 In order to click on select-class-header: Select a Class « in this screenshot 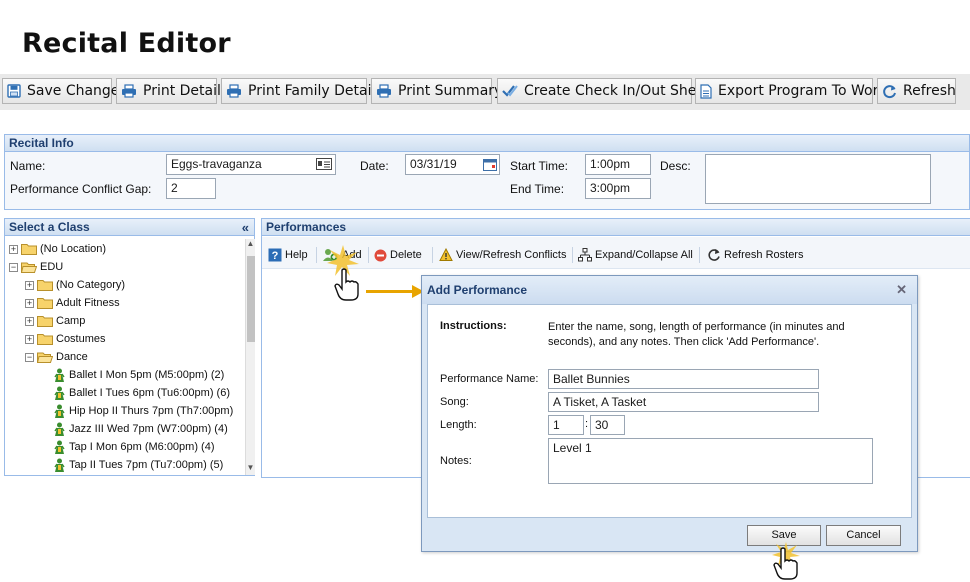, I will do `click(129, 227)`.